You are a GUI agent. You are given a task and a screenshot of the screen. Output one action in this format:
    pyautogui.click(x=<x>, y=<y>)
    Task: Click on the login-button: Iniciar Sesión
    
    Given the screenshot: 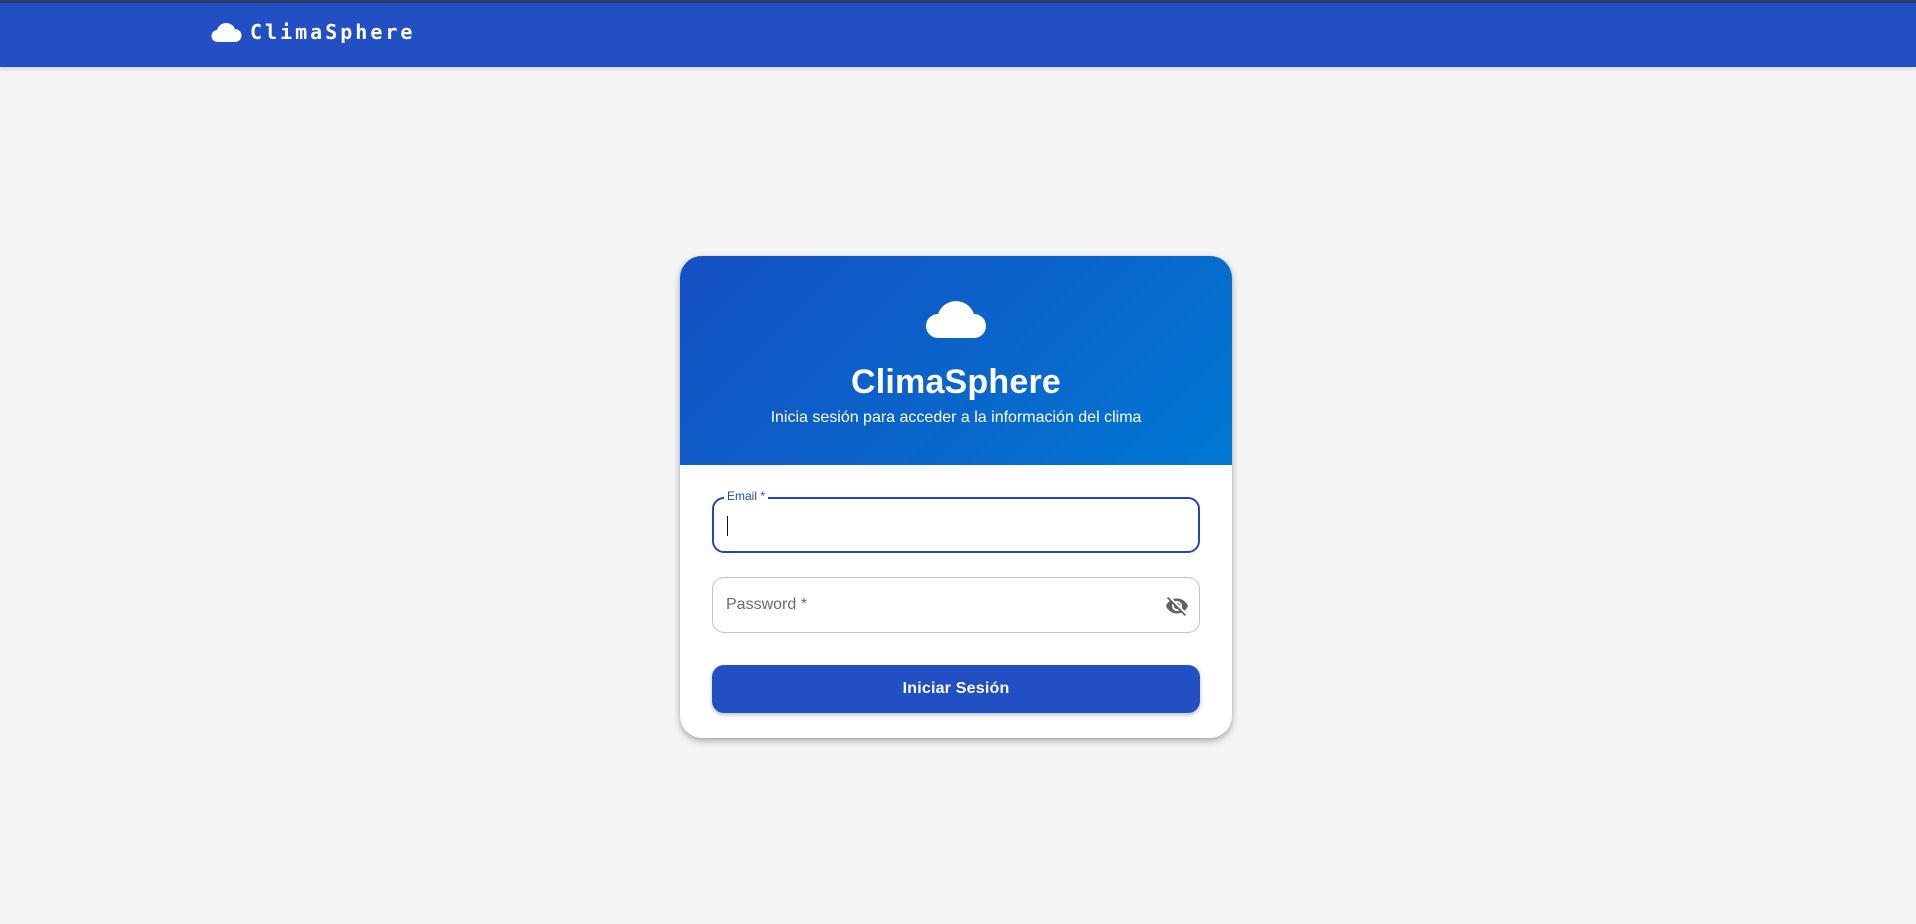 What is the action you would take?
    pyautogui.click(x=956, y=689)
    